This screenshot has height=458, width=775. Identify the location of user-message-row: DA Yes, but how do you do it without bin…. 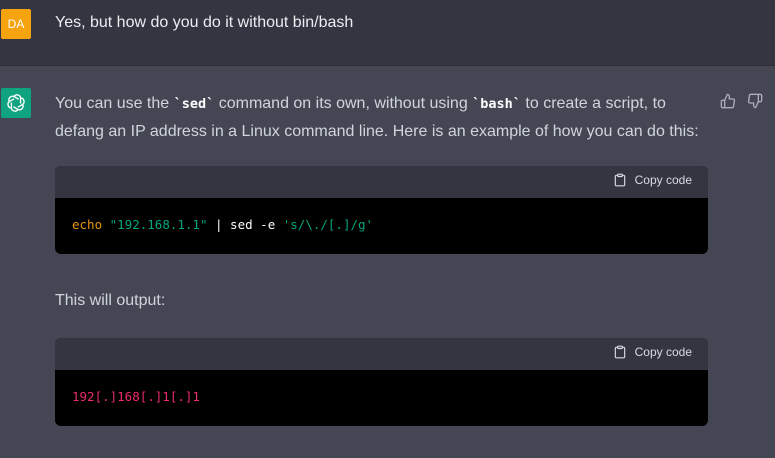
(387, 33).